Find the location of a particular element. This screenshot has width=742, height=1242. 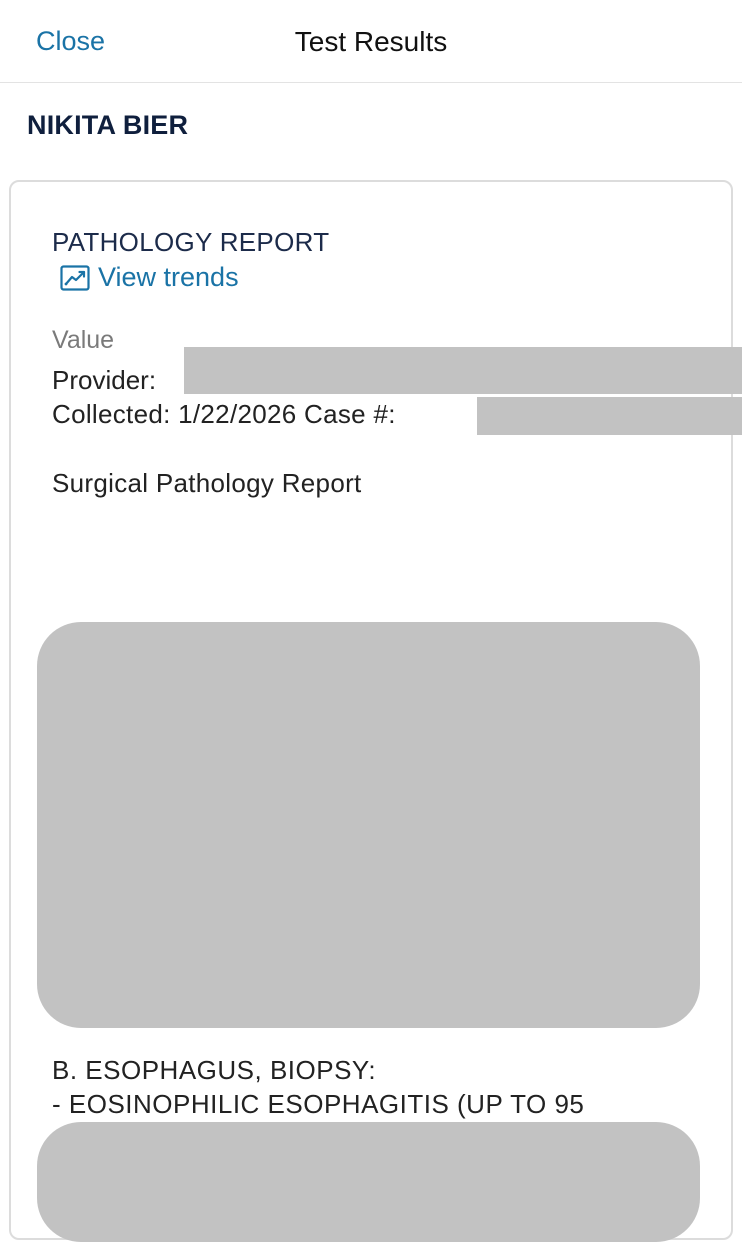

page-title: Test Results is located at coordinates (371, 41).